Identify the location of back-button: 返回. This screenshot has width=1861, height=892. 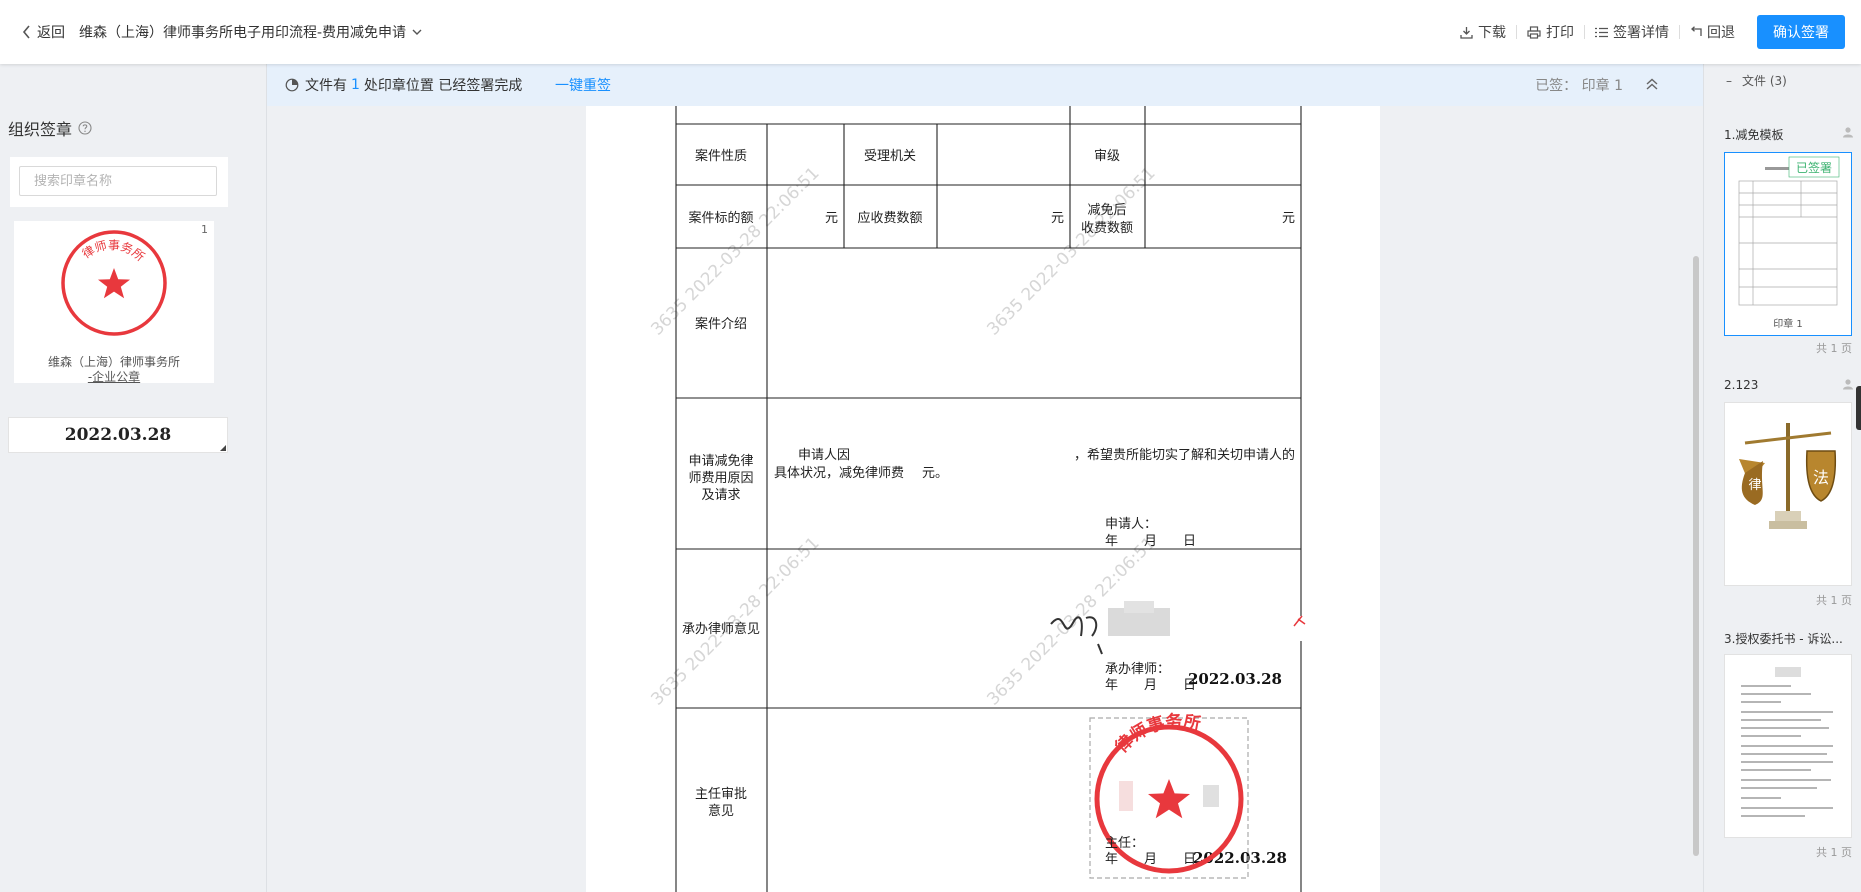
(43, 32).